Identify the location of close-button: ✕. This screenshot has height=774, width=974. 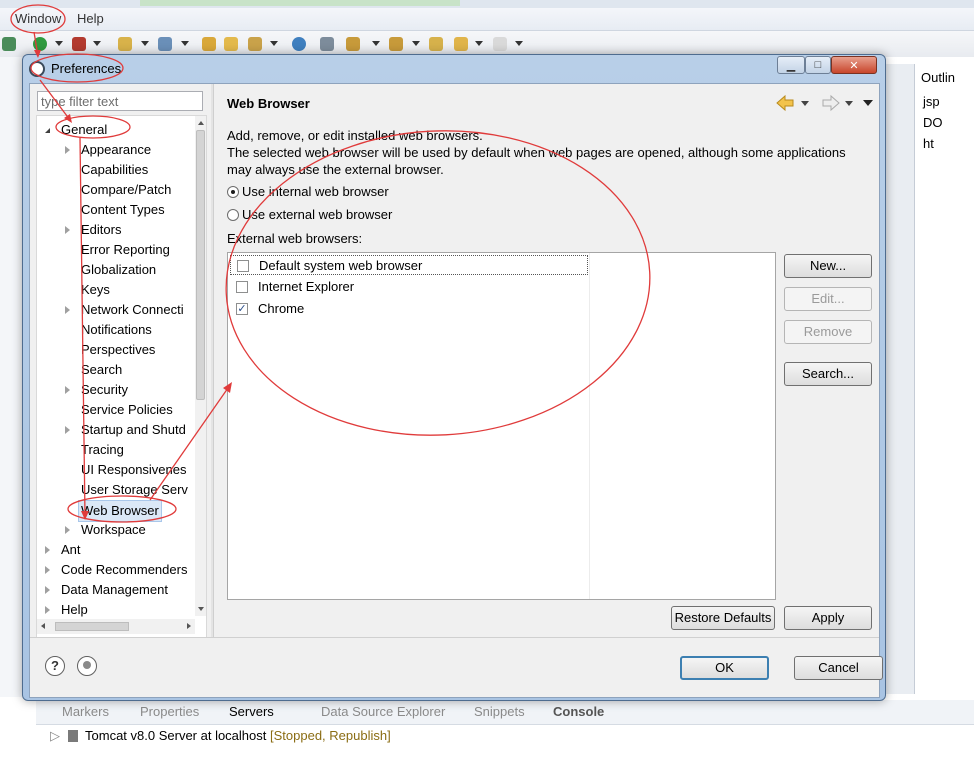
(854, 65).